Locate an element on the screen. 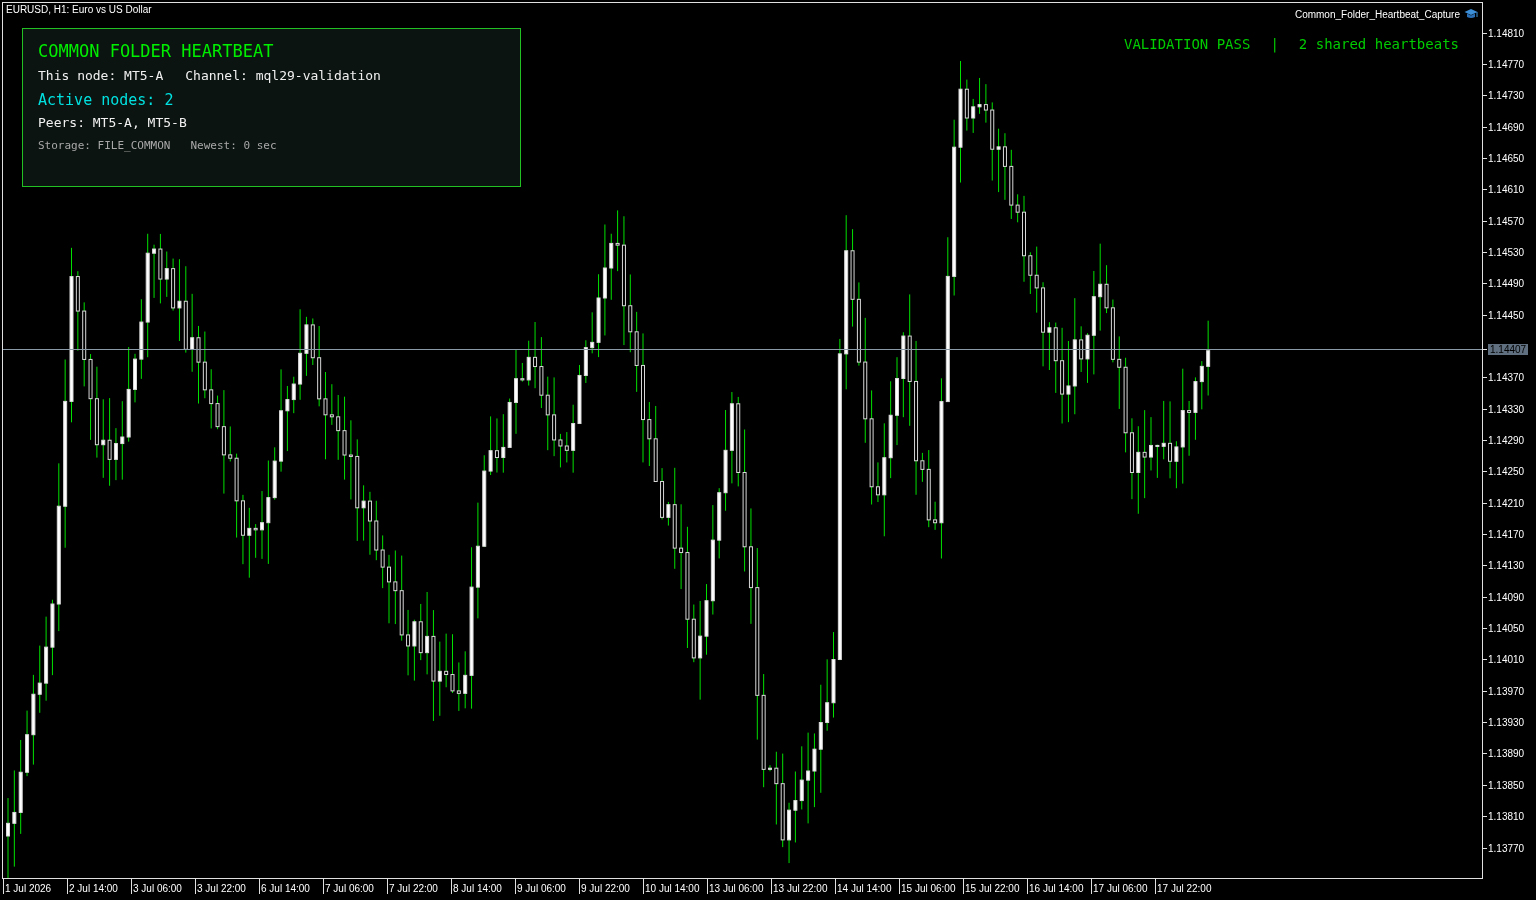 The width and height of the screenshot is (1536, 900). time-label: 6 Jul 14:00 is located at coordinates (285, 888).